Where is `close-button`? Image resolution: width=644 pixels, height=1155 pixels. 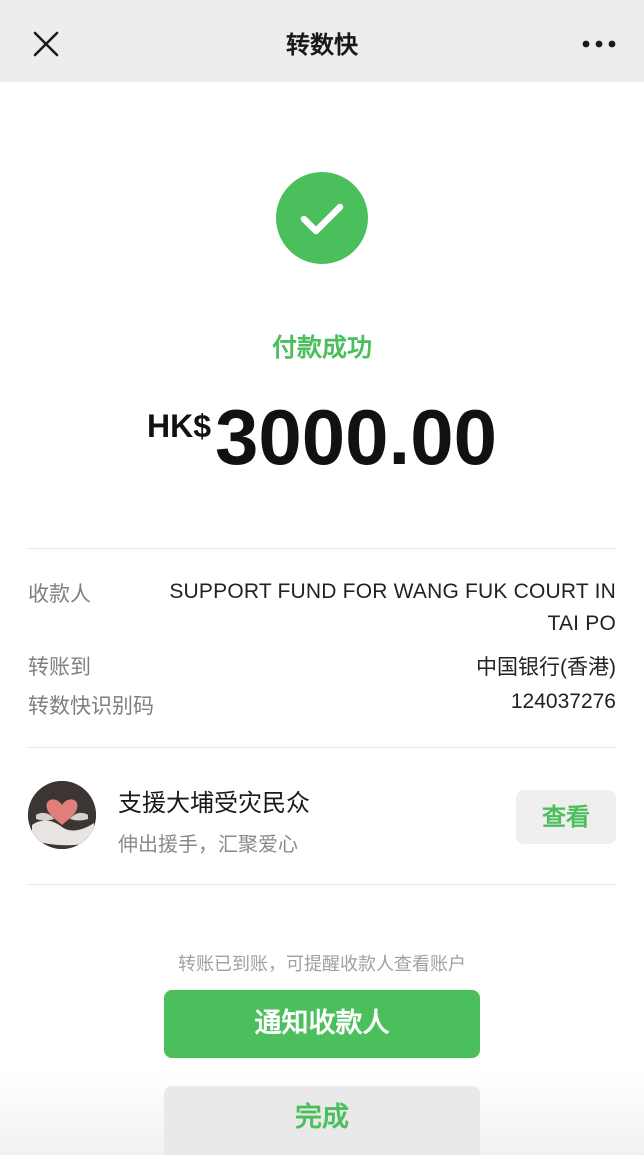
close-button is located at coordinates (46, 44).